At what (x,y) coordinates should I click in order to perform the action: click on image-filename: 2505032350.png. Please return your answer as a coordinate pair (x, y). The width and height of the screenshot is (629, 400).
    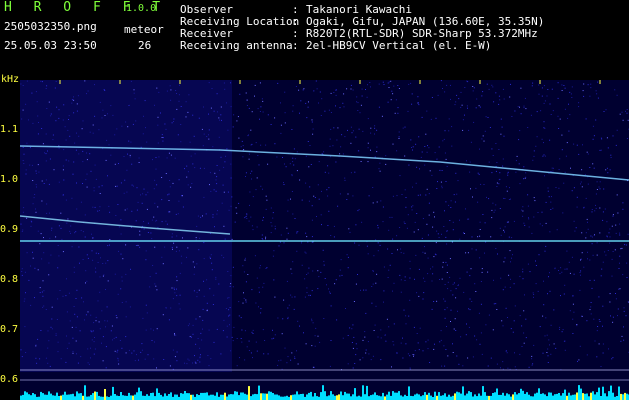
    Looking at the image, I should click on (50, 26).